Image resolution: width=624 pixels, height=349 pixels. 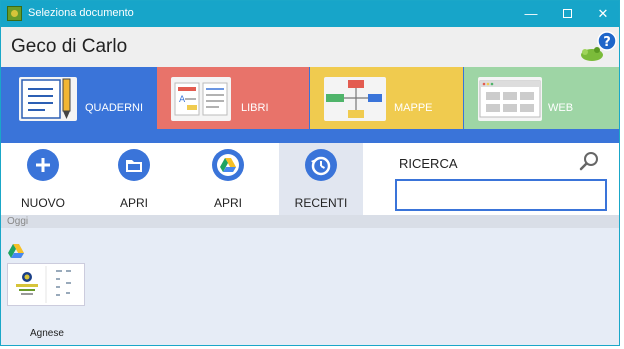 I want to click on document-thumbnail, so click(x=46, y=284).